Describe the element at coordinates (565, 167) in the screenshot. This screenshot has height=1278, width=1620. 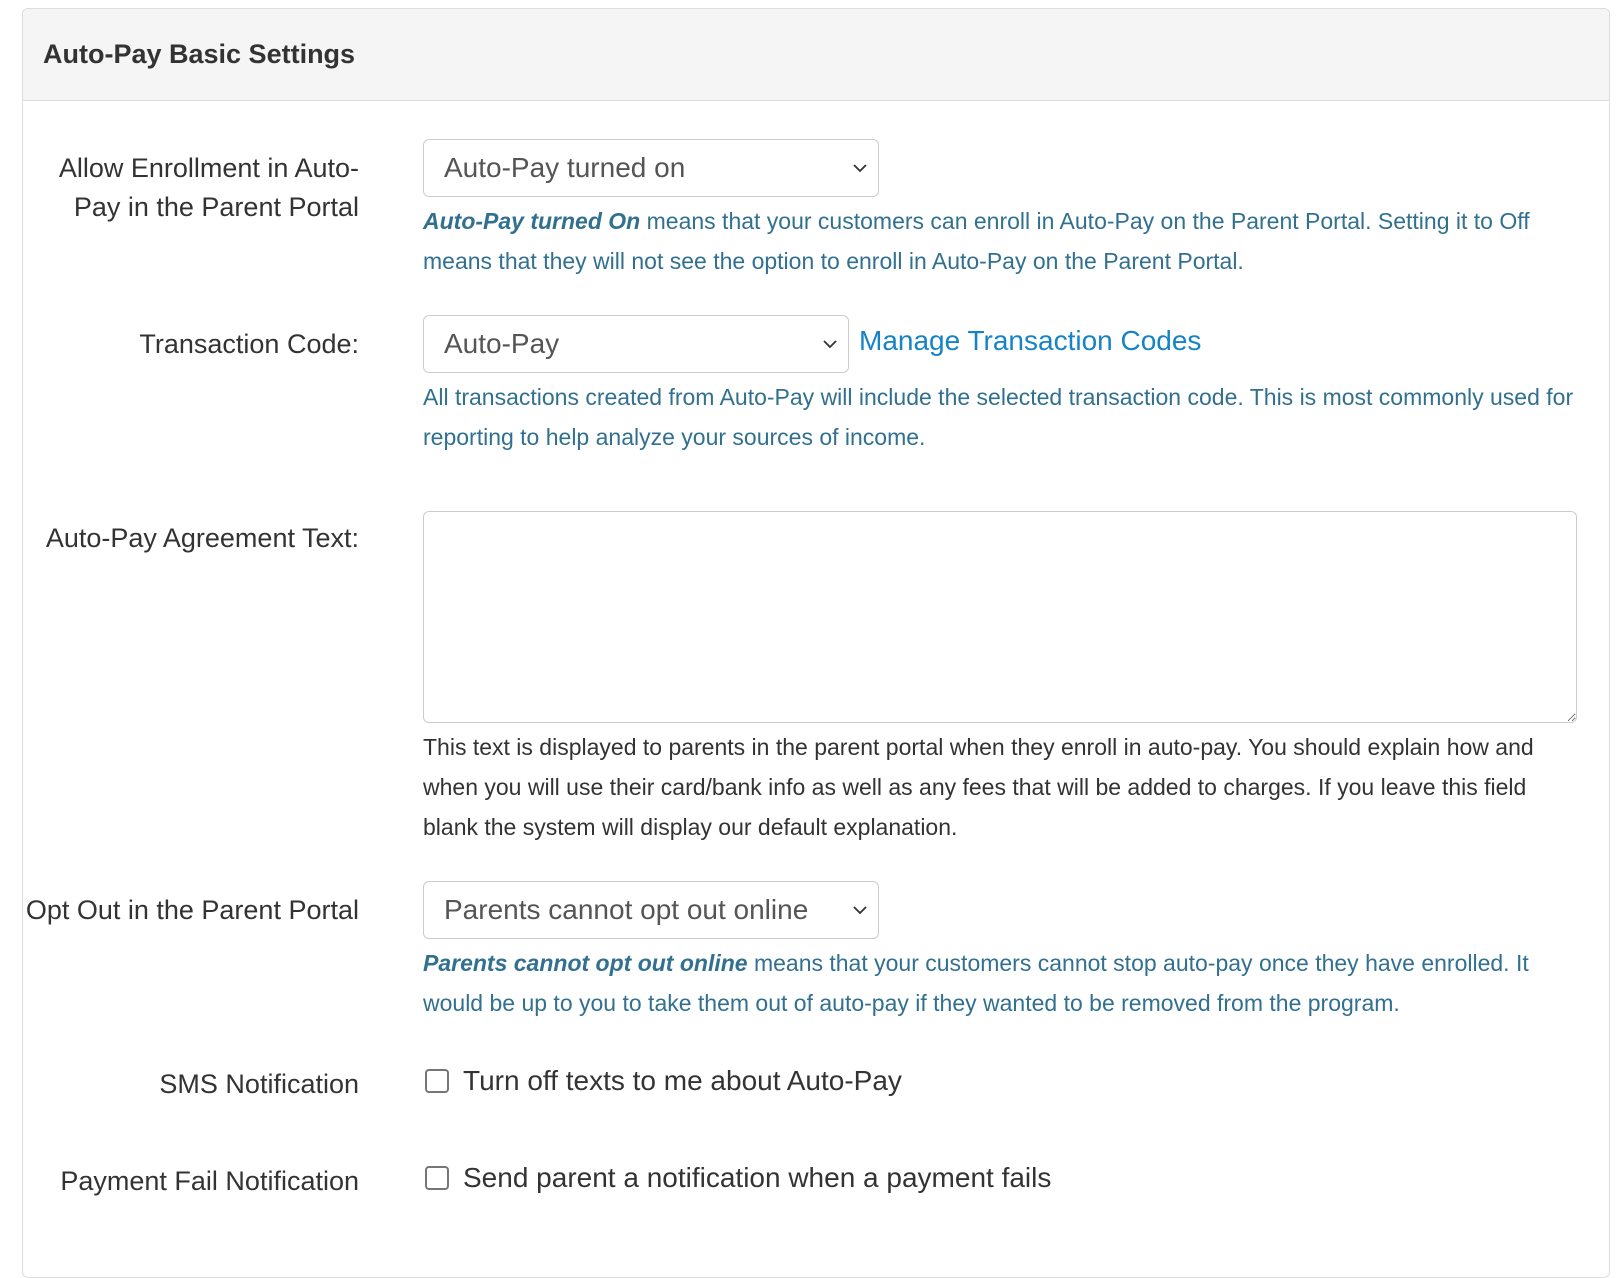
I see `enrollment-select-value: Auto-Pay turned on` at that location.